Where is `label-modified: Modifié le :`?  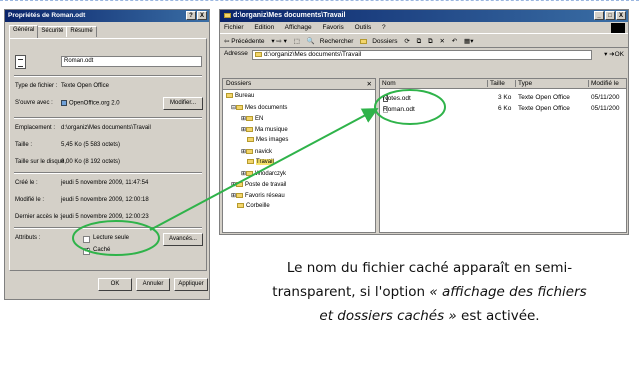 label-modified: Modifié le : is located at coordinates (30, 200).